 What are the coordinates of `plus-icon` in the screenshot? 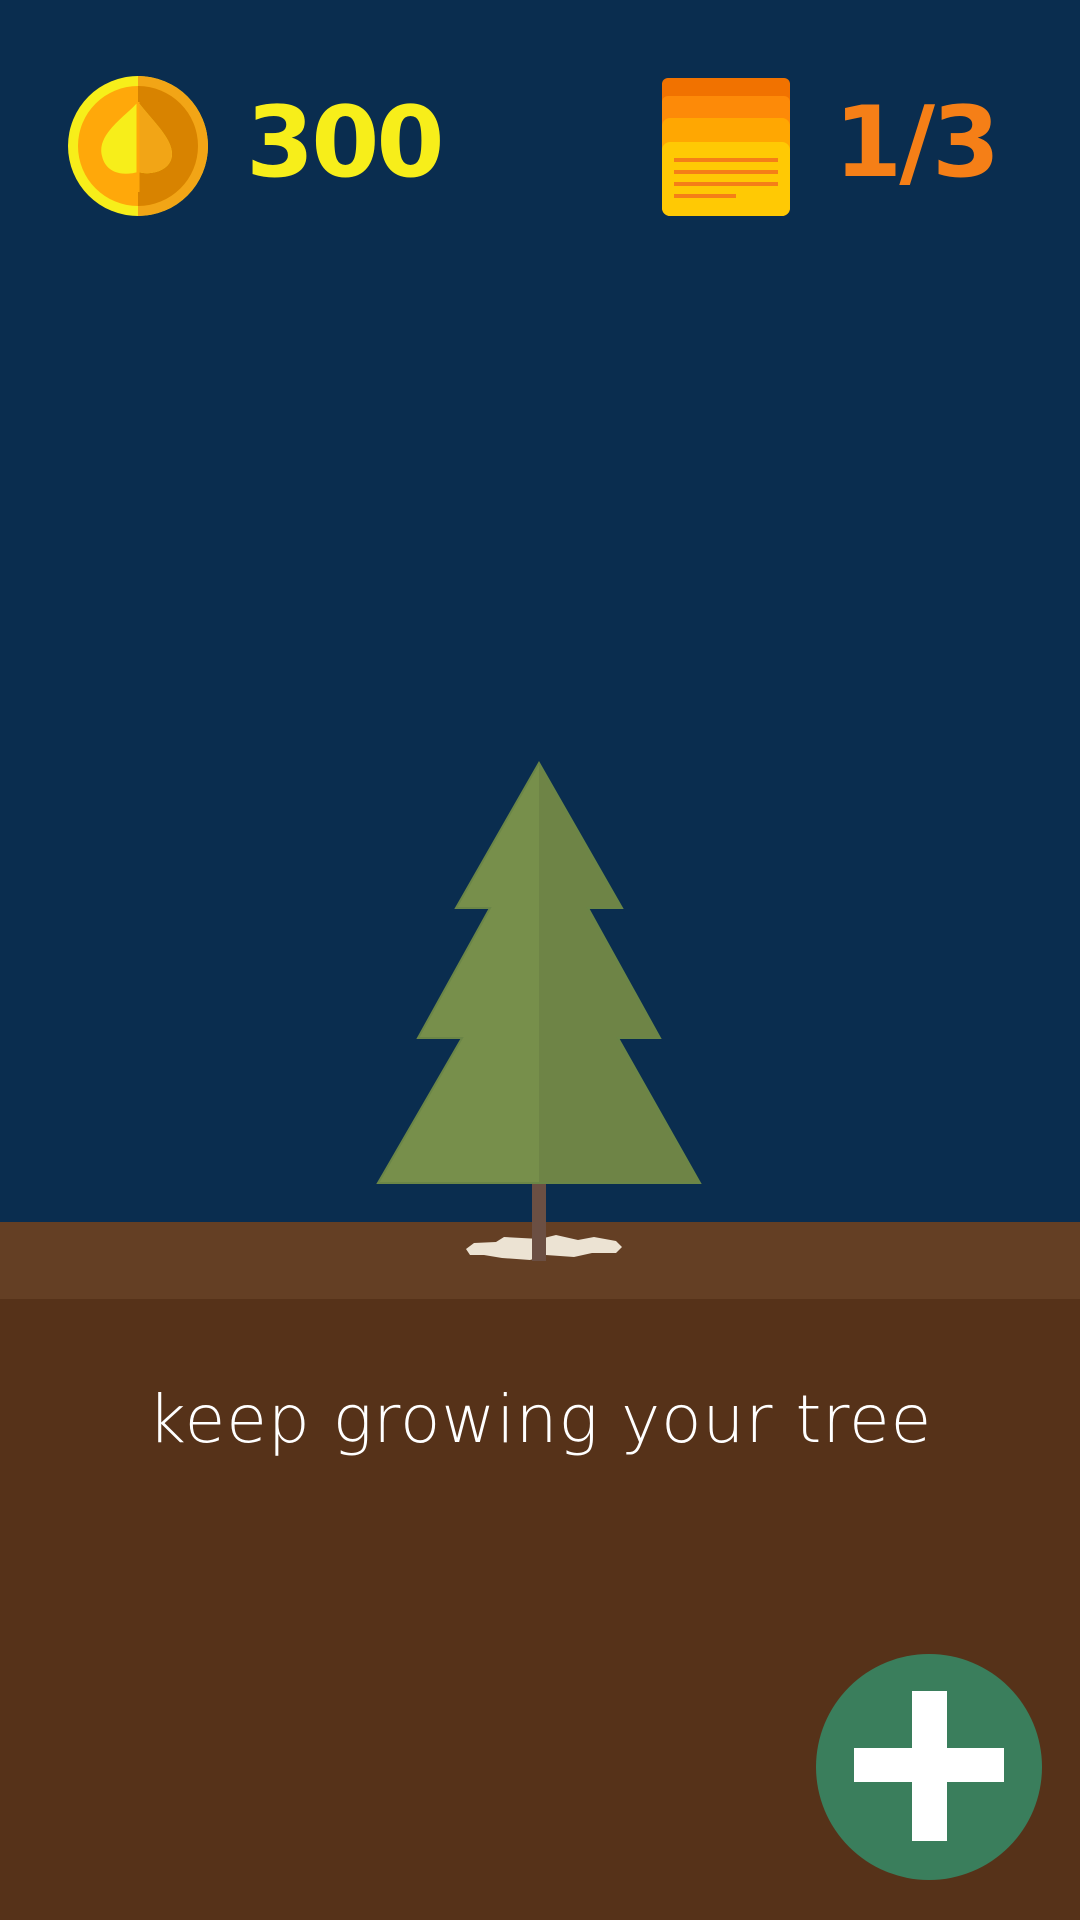 It's located at (929, 1766).